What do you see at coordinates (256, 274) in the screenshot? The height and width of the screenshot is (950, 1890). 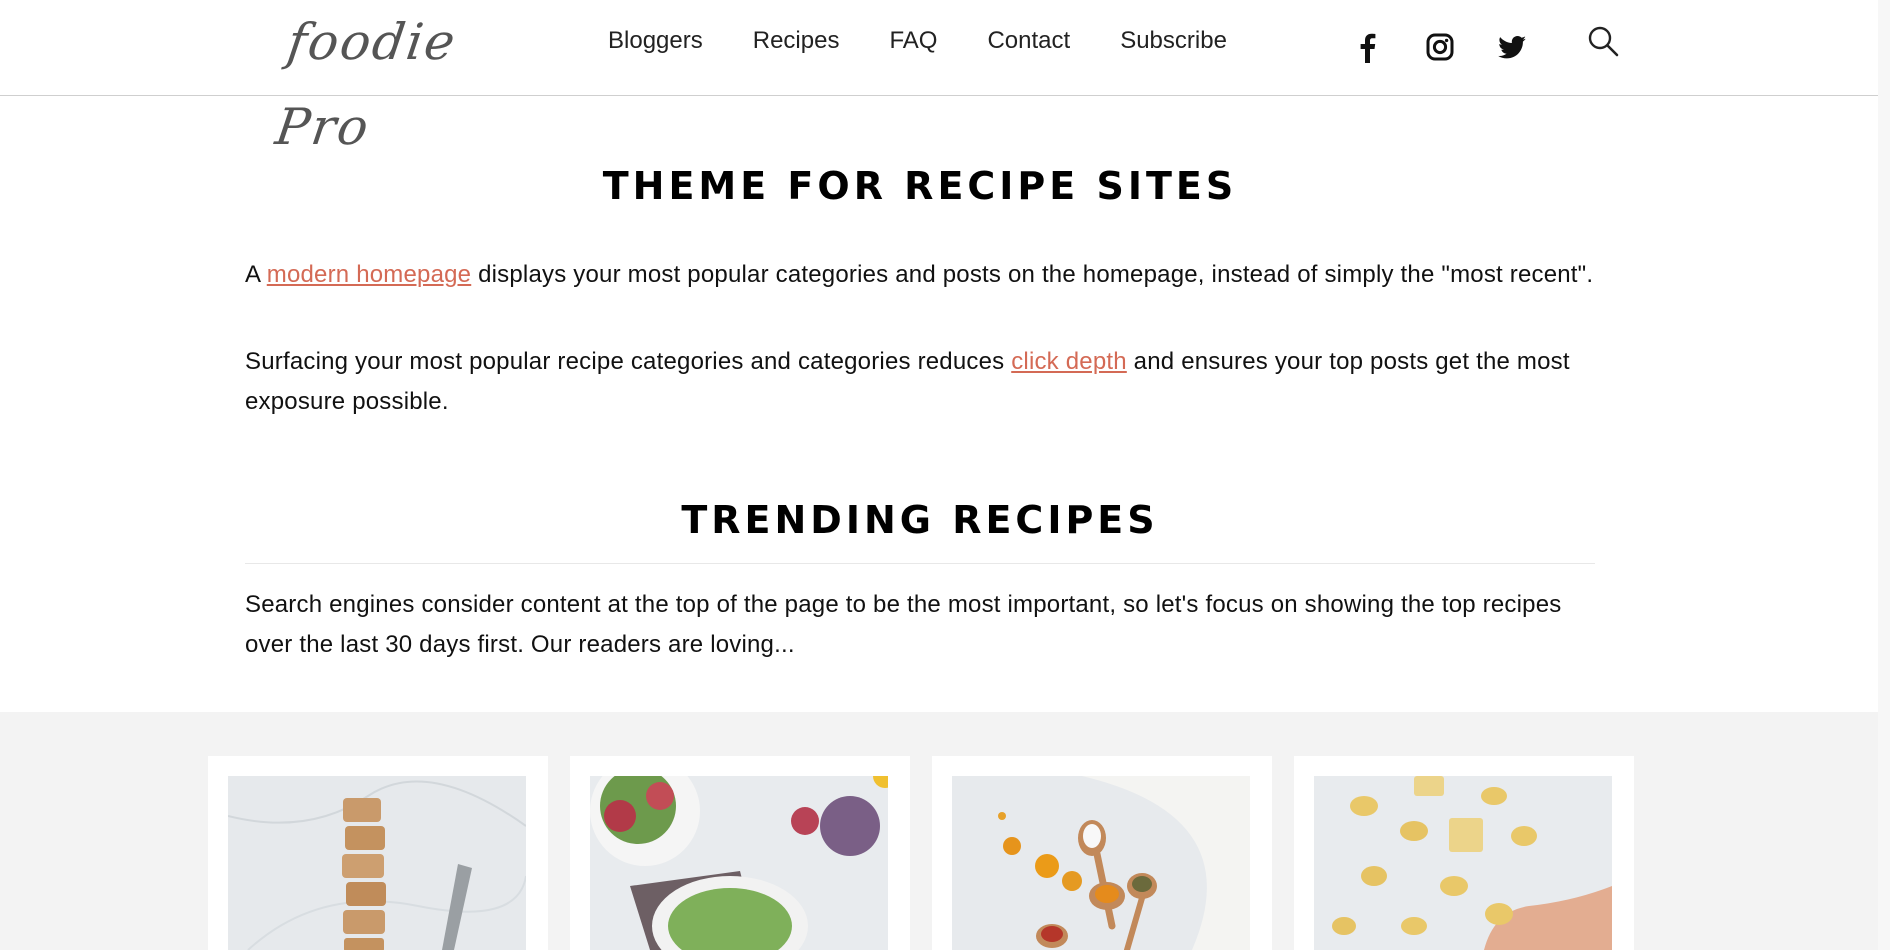 I see `intro-text: A` at bounding box center [256, 274].